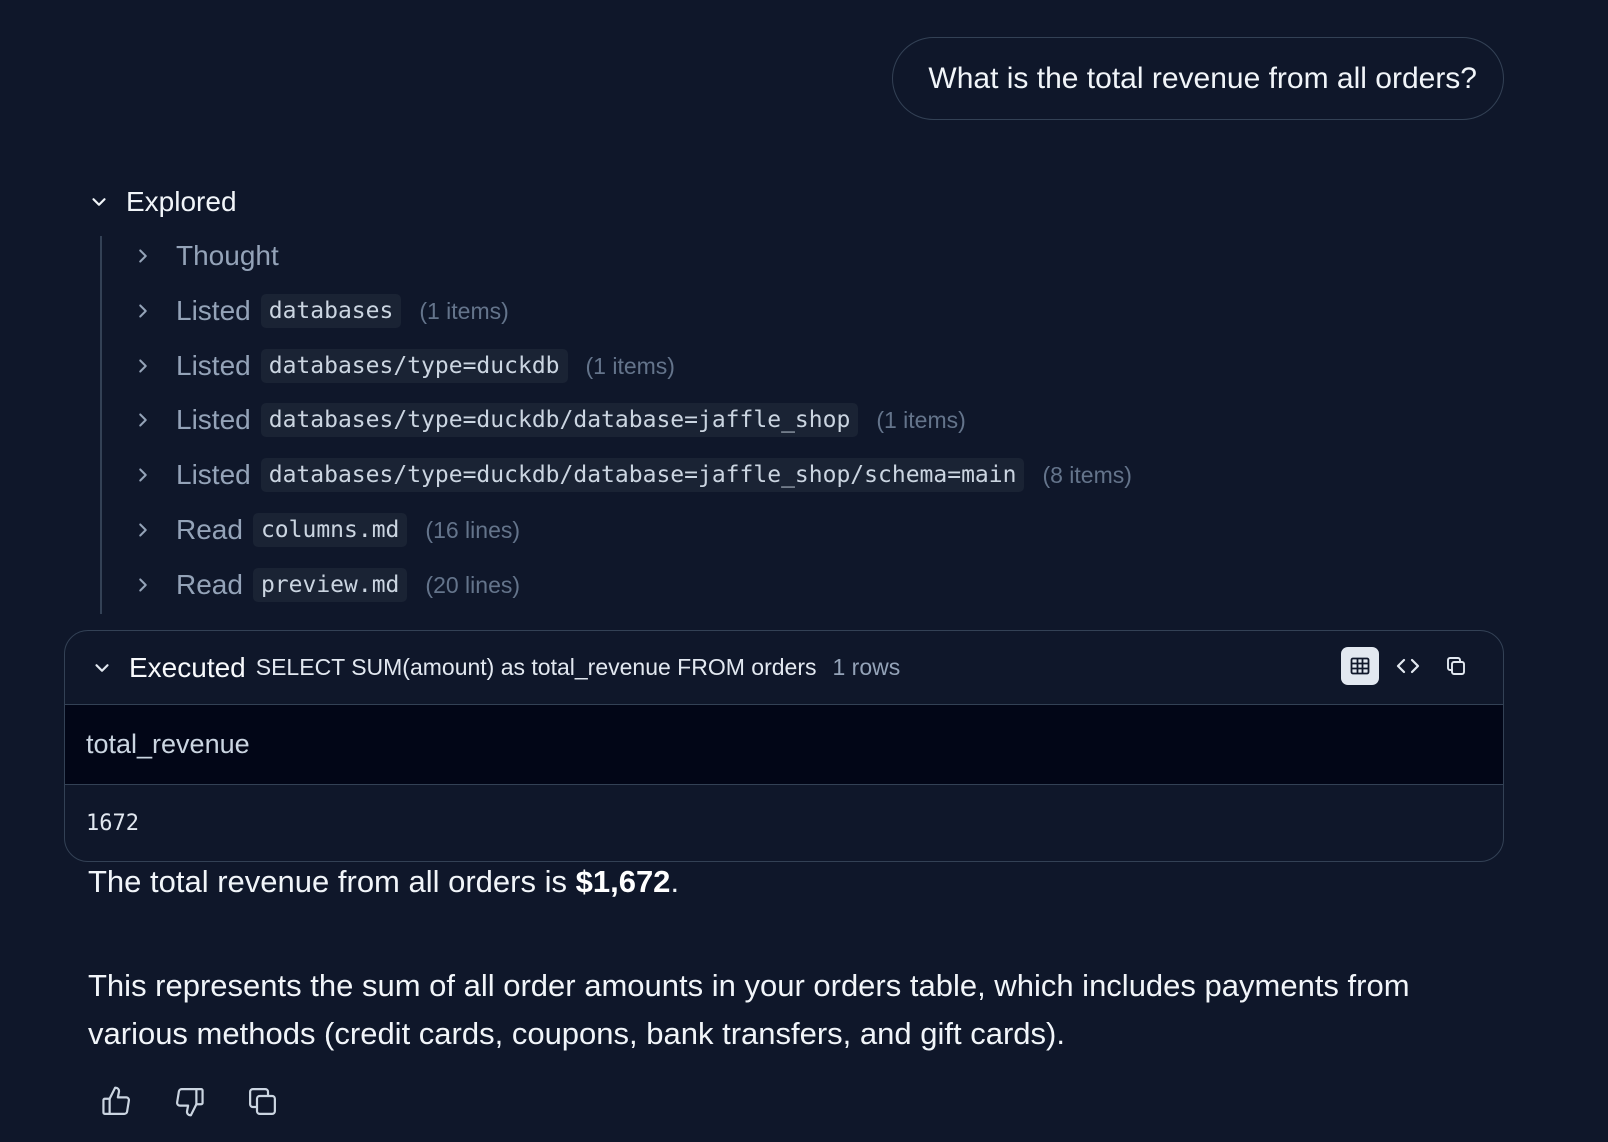 The height and width of the screenshot is (1142, 1608). I want to click on dislike-button, so click(189, 1101).